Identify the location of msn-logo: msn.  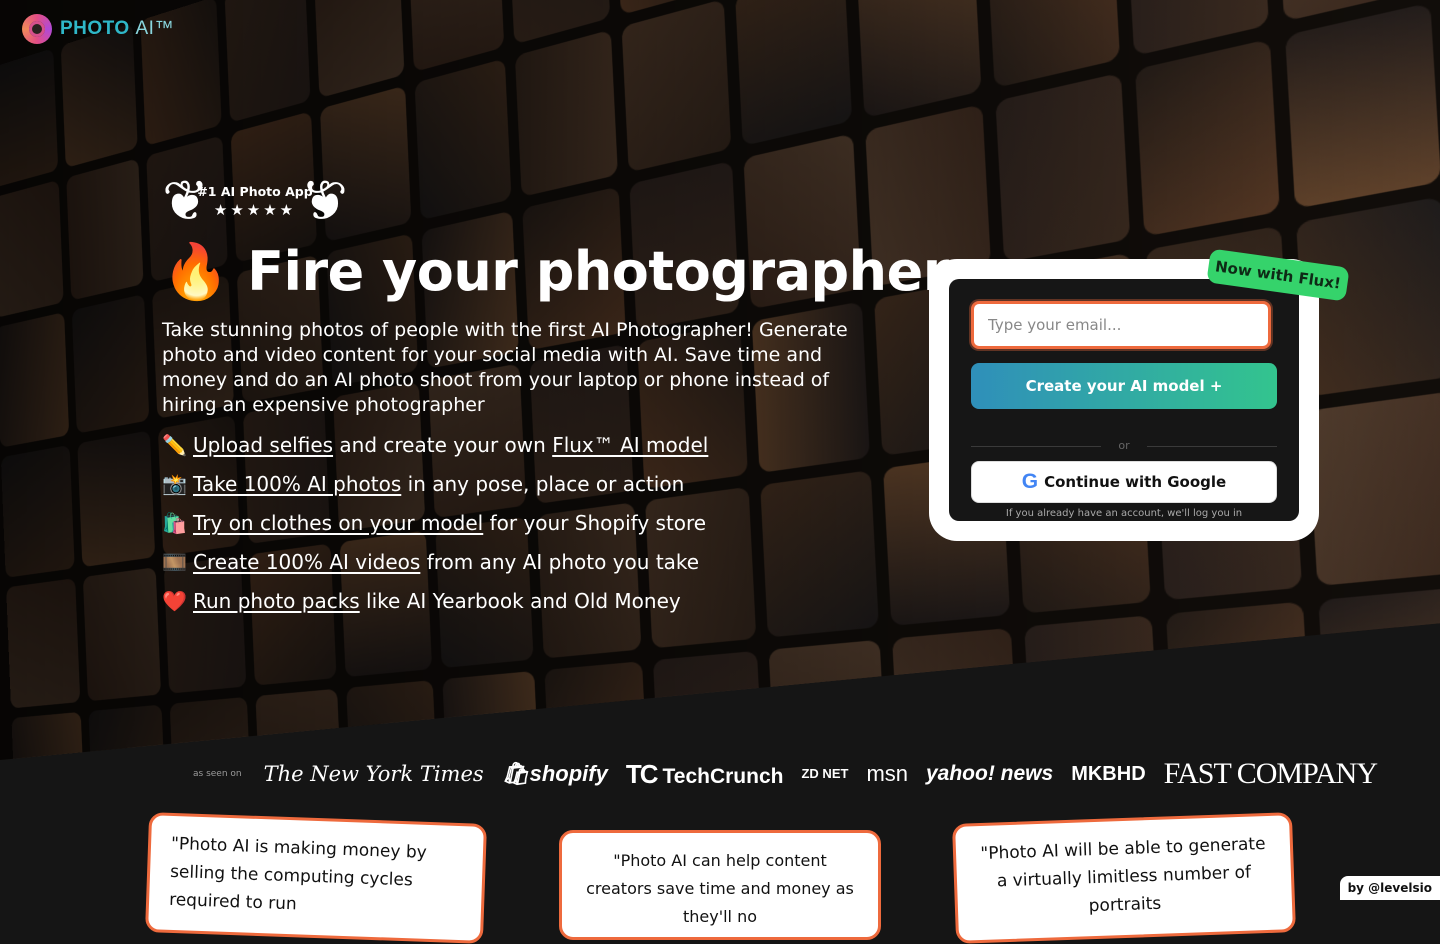
(887, 773).